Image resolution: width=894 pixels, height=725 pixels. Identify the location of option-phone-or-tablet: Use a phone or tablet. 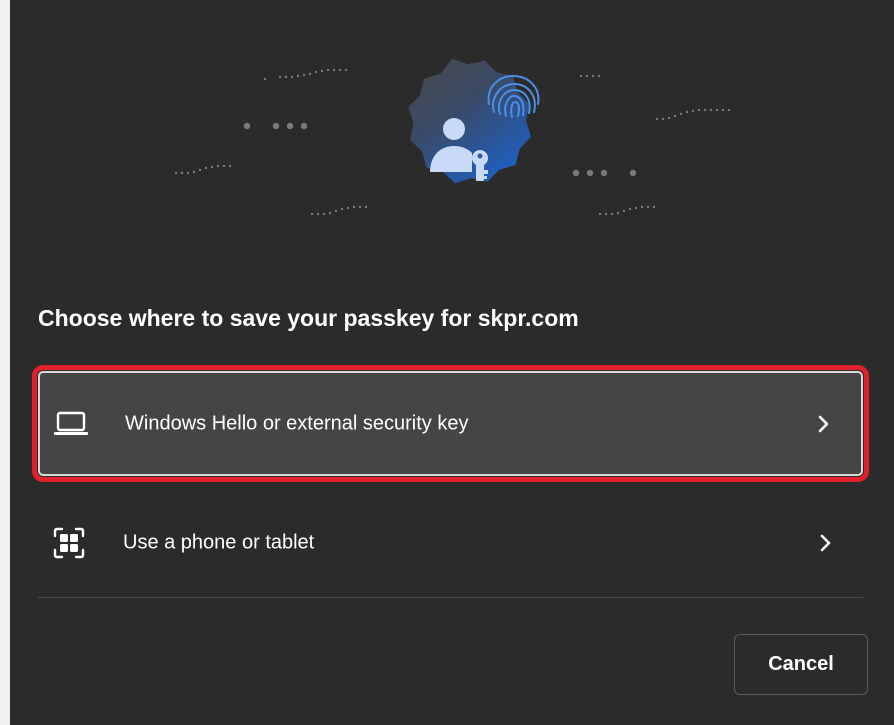
(450, 542).